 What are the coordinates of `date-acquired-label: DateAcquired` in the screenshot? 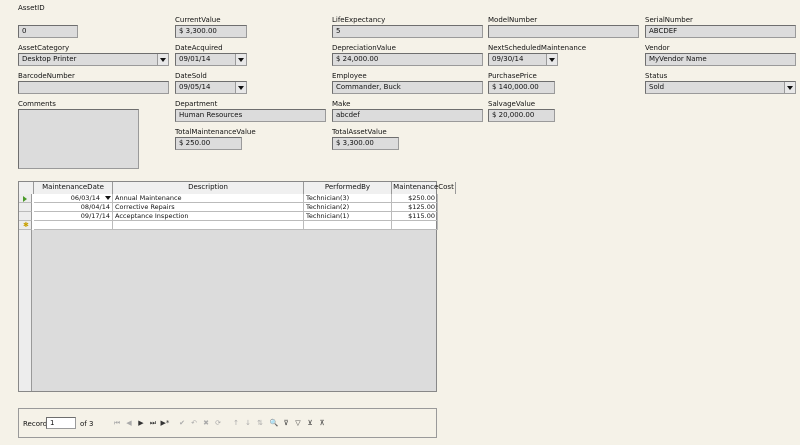 It's located at (199, 48).